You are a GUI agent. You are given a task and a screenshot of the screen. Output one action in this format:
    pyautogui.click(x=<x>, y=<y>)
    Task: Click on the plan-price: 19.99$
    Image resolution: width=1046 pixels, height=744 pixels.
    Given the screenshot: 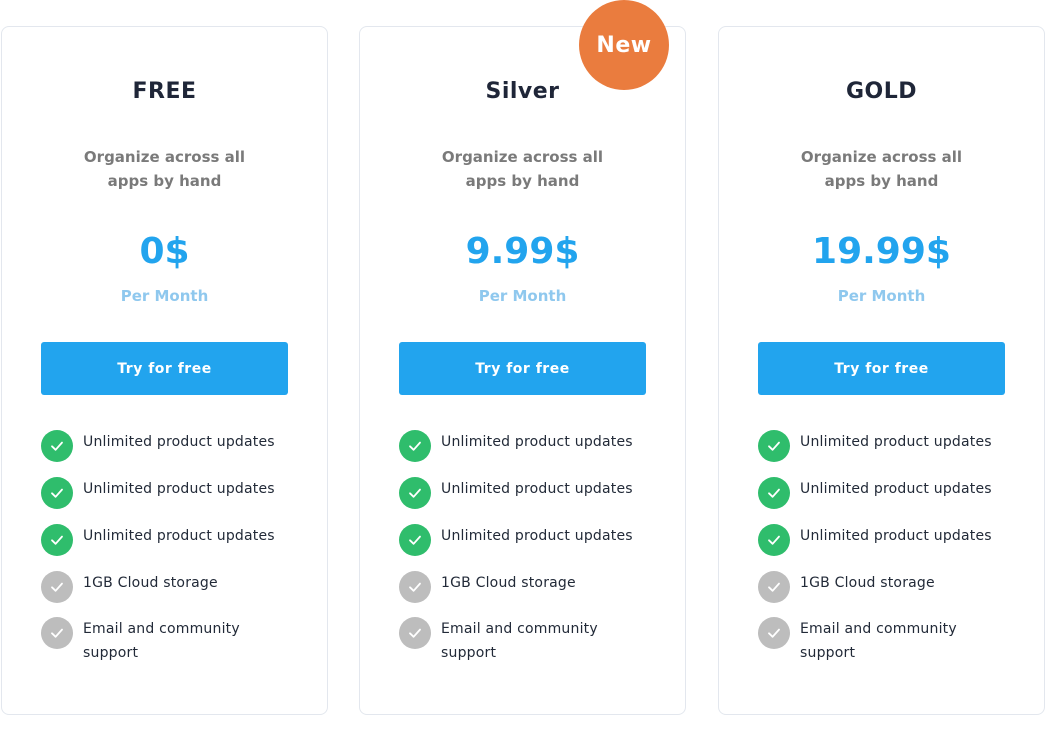 What is the action you would take?
    pyautogui.click(x=881, y=251)
    